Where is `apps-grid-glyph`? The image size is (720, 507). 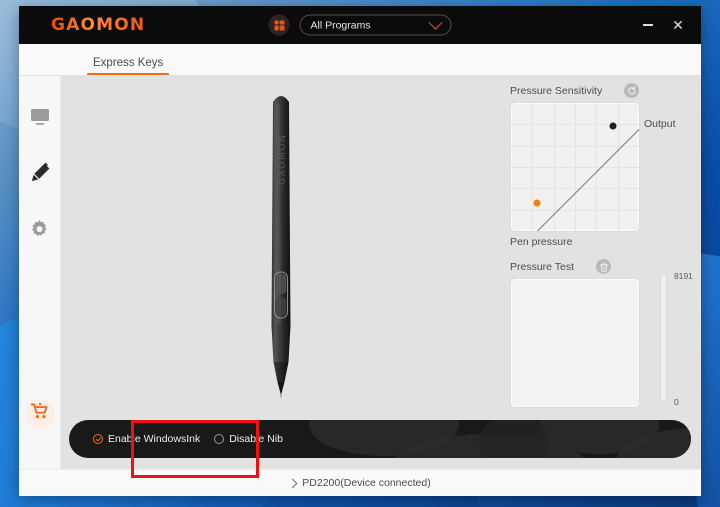 apps-grid-glyph is located at coordinates (279, 25).